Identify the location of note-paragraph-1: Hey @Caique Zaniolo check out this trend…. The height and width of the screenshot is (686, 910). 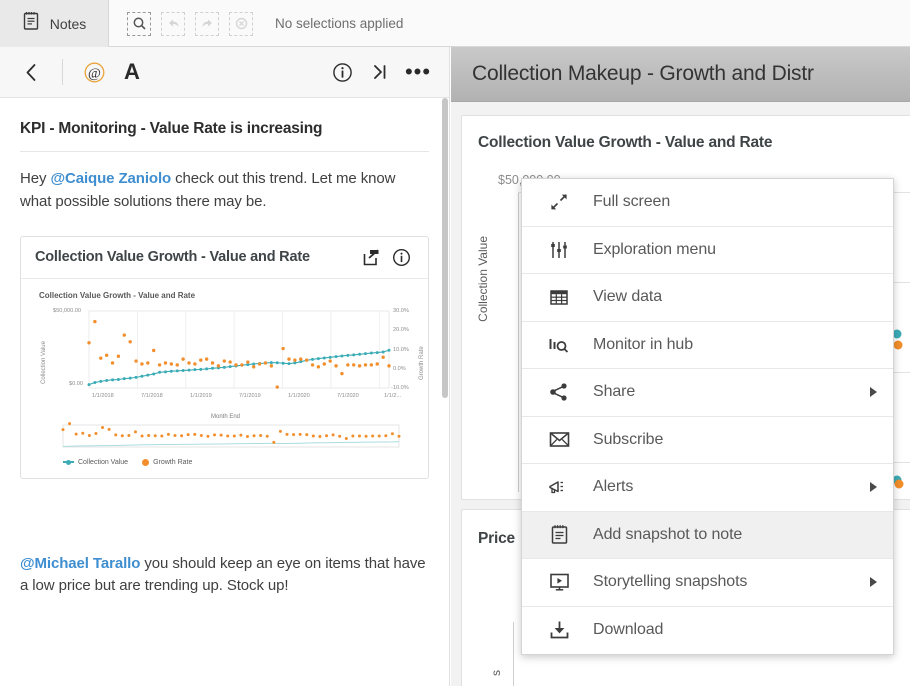
(224, 191).